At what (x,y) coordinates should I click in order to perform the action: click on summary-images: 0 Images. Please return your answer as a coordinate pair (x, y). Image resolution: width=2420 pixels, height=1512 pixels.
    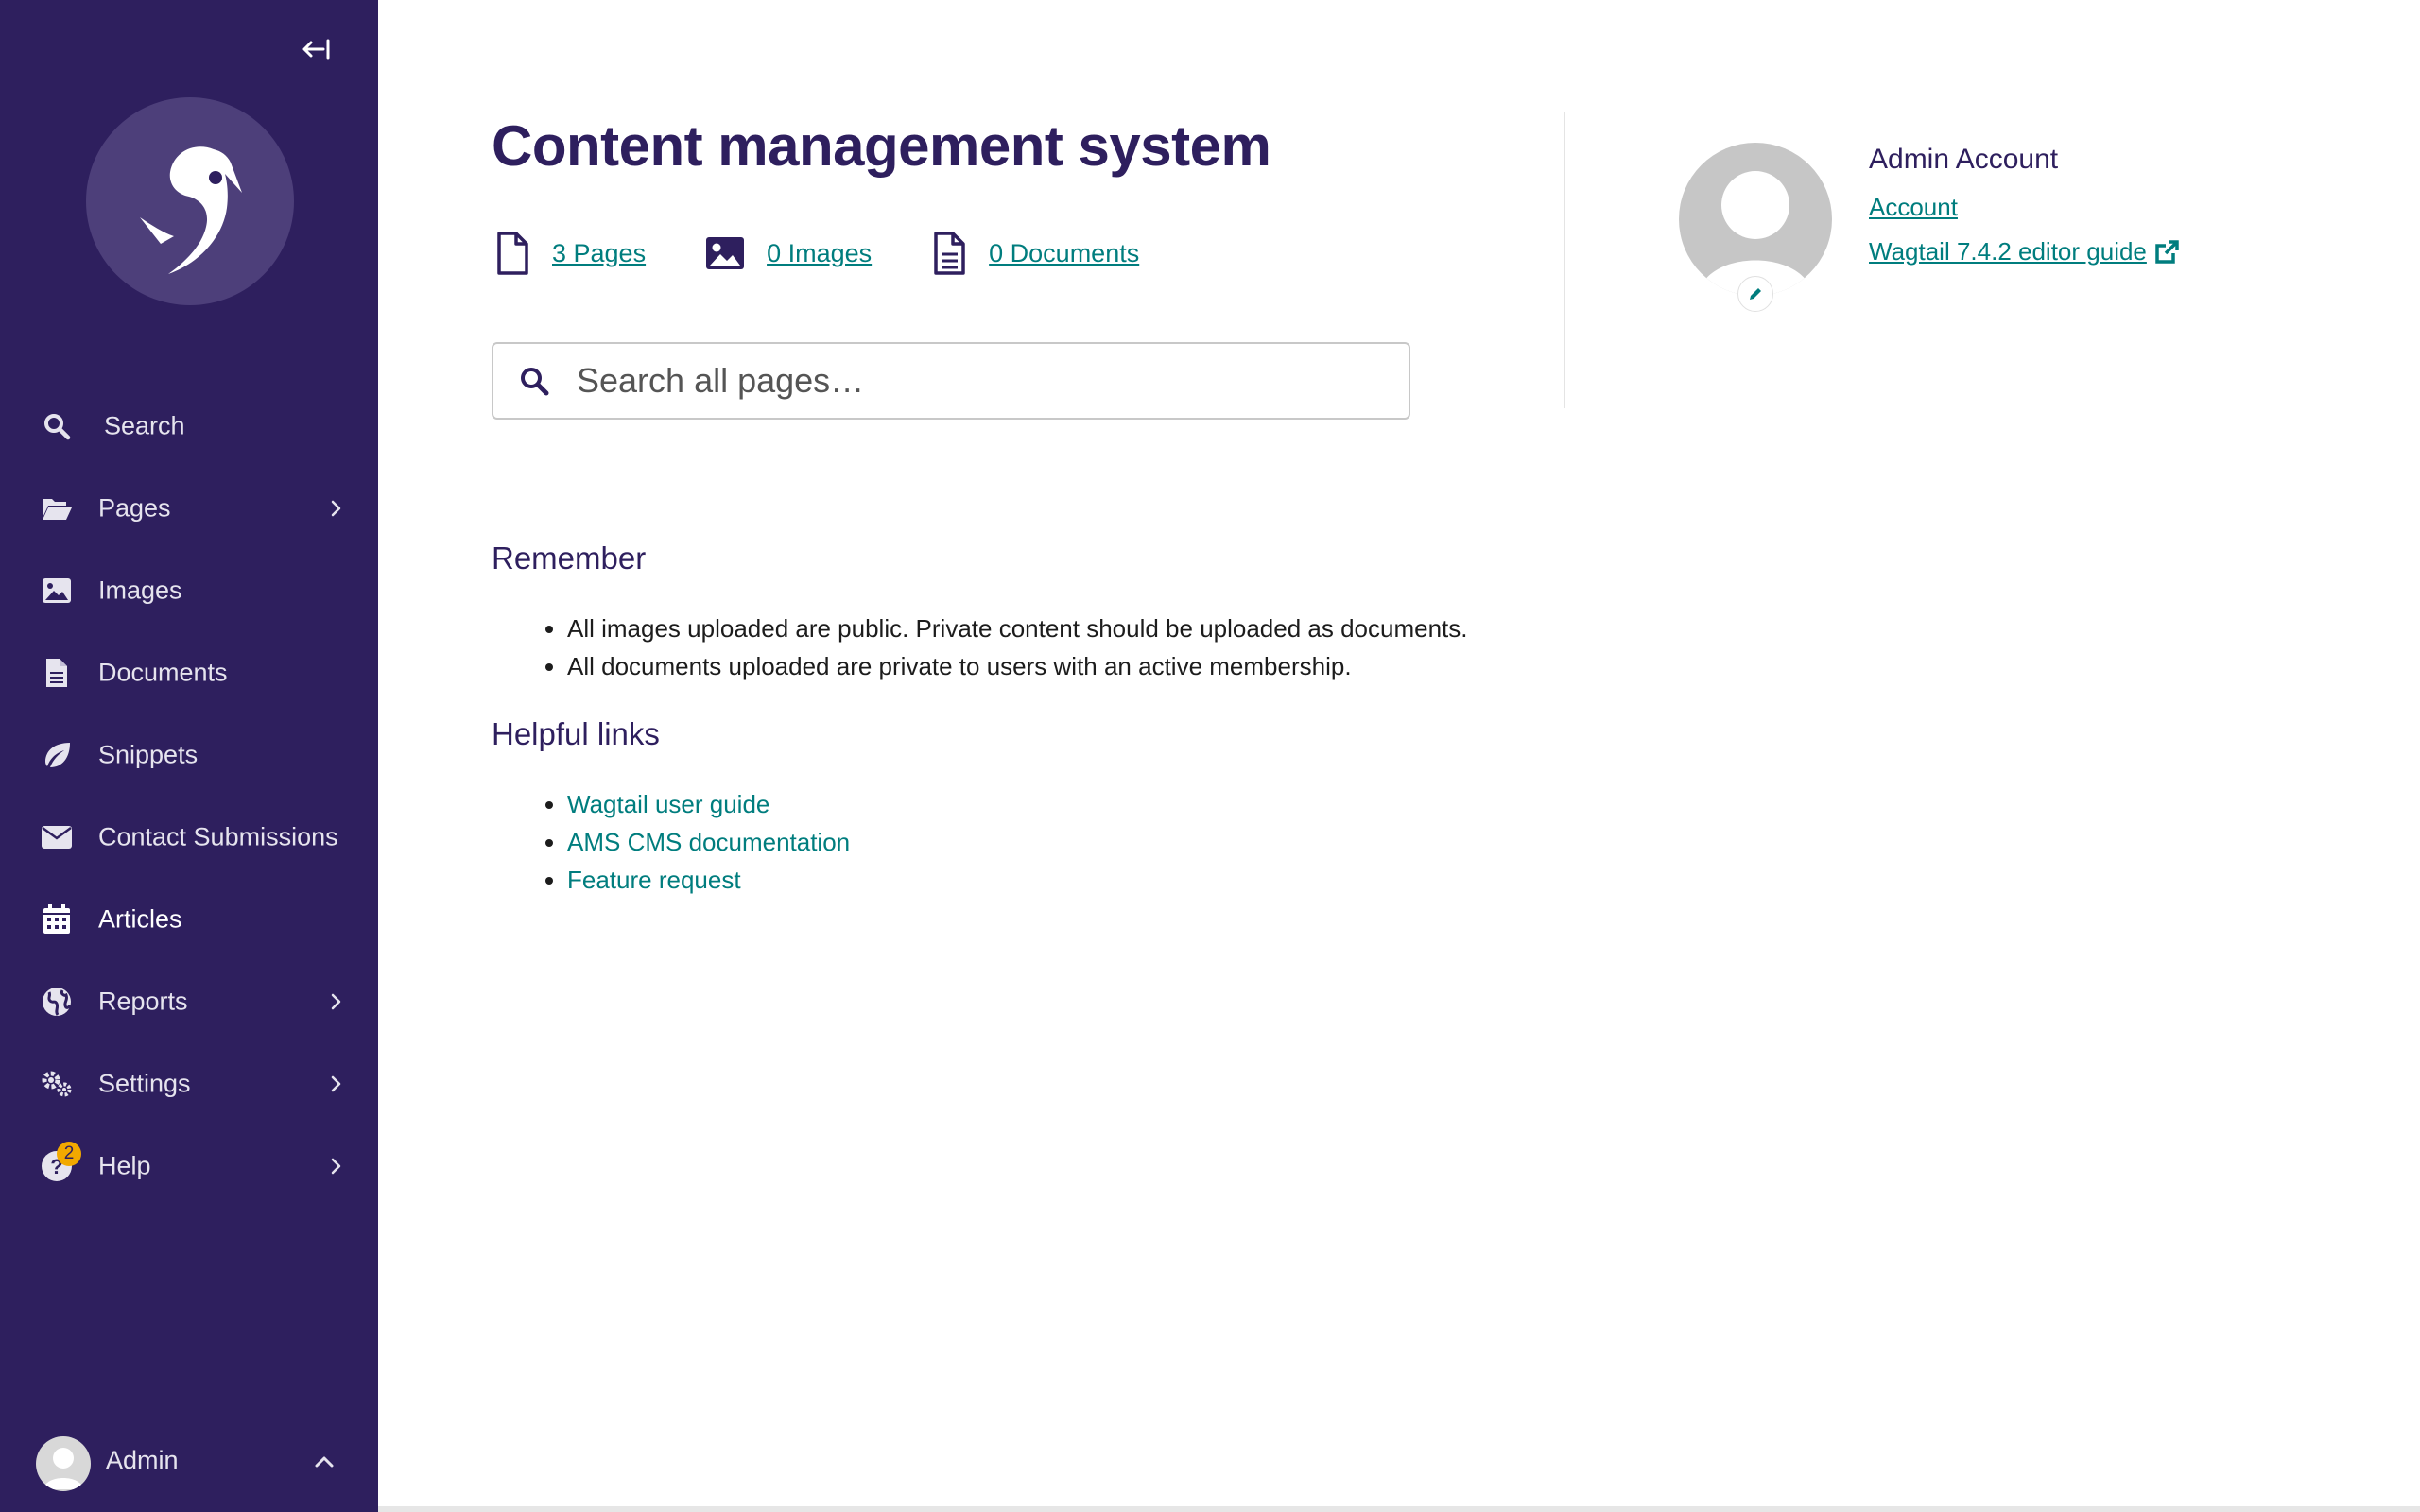
    Looking at the image, I should click on (788, 253).